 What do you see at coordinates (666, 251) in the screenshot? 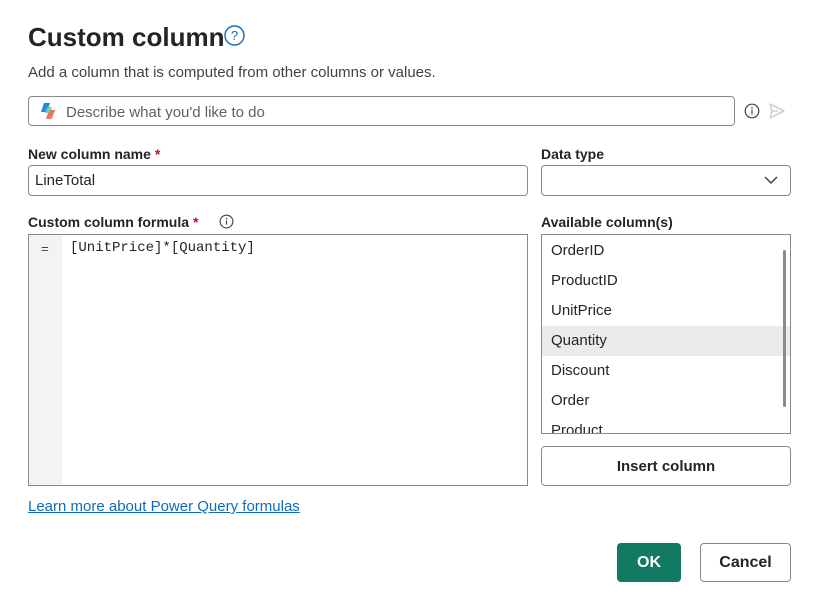
I see `list-item: OrderID` at bounding box center [666, 251].